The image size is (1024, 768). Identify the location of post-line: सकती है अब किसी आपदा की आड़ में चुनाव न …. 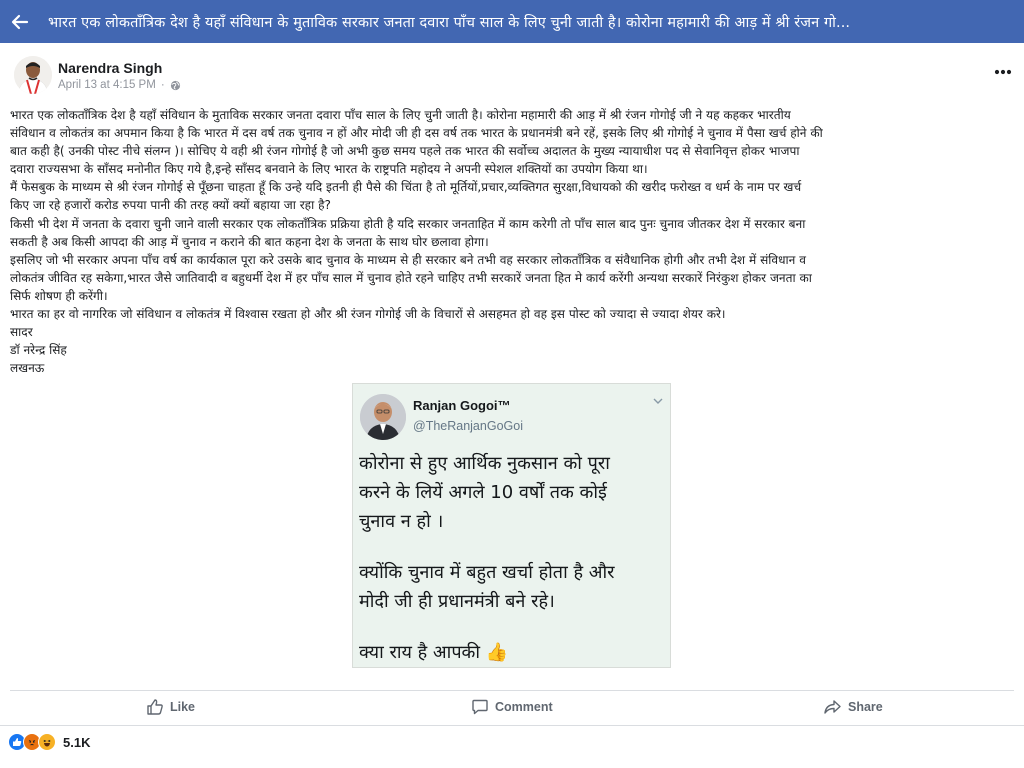
(249, 241).